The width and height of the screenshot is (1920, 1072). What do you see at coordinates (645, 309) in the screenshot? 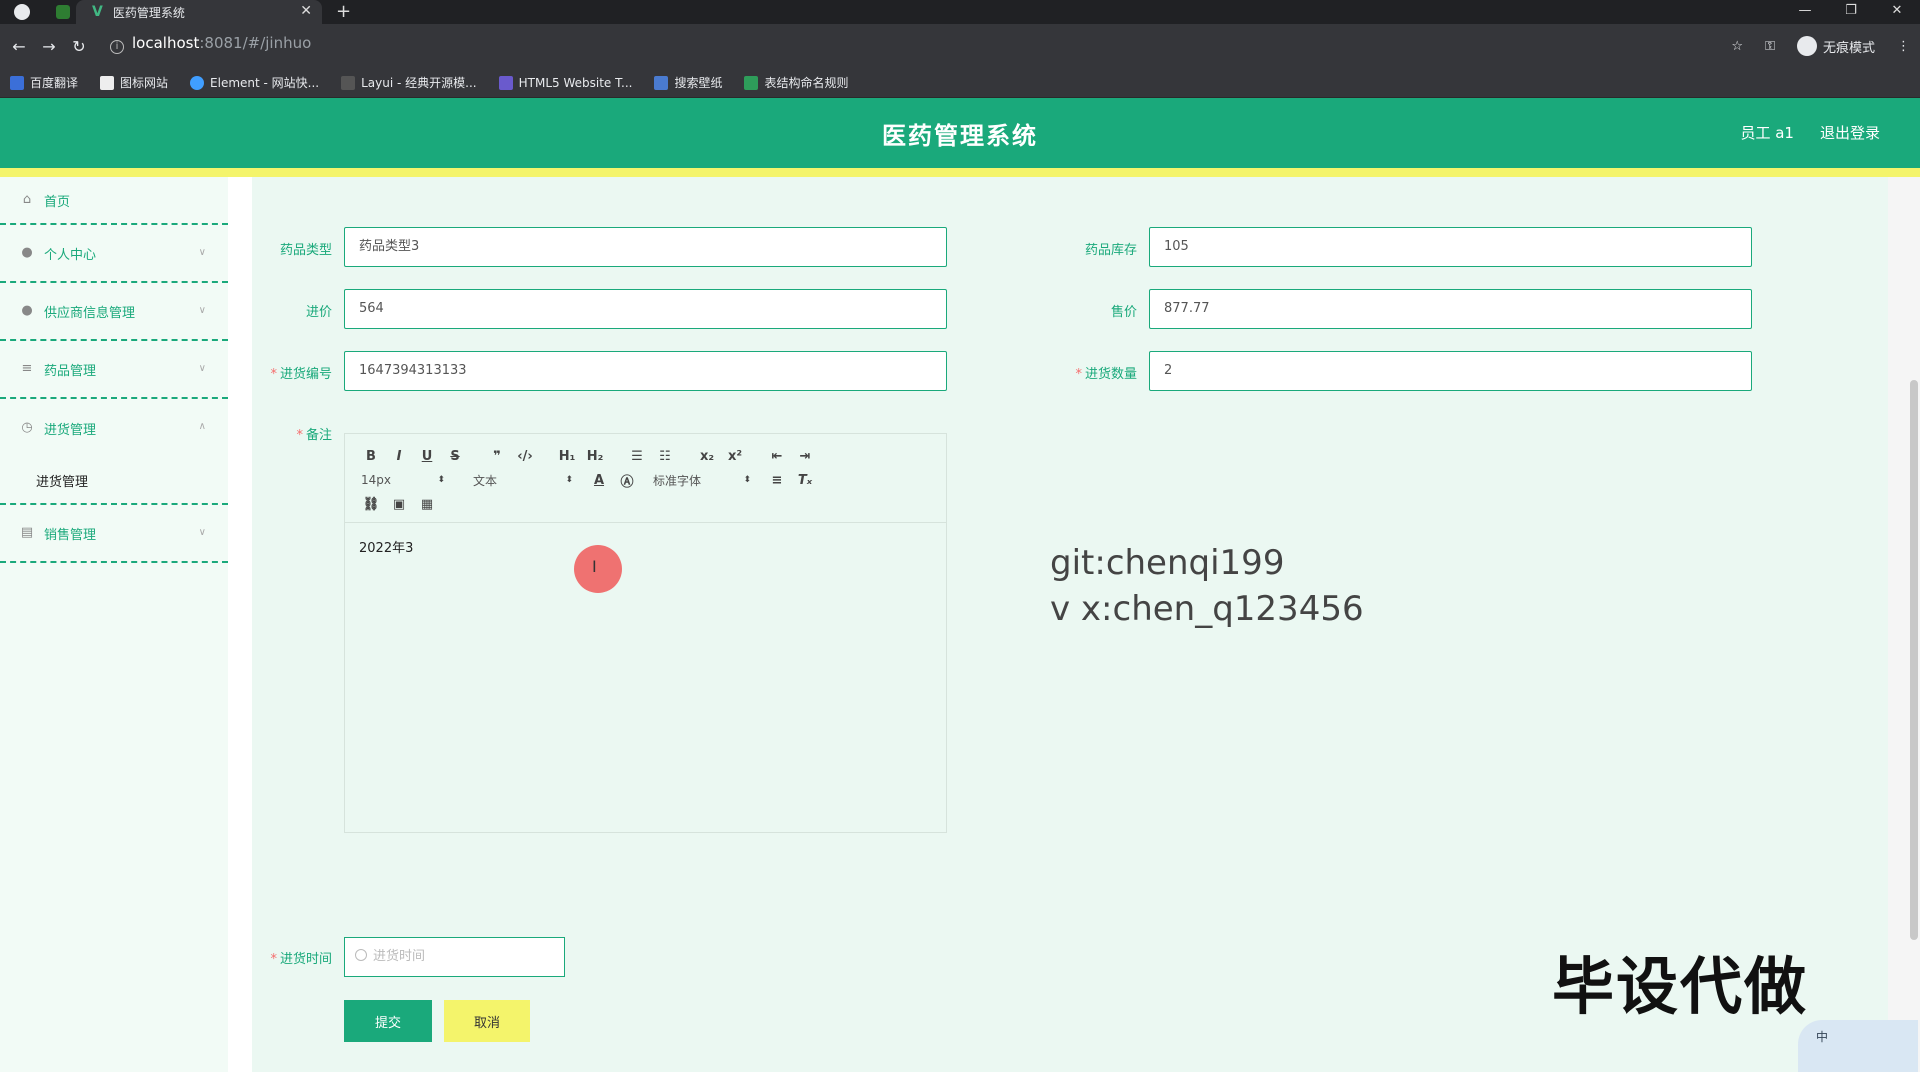
I see `purchase-price-field: 564` at bounding box center [645, 309].